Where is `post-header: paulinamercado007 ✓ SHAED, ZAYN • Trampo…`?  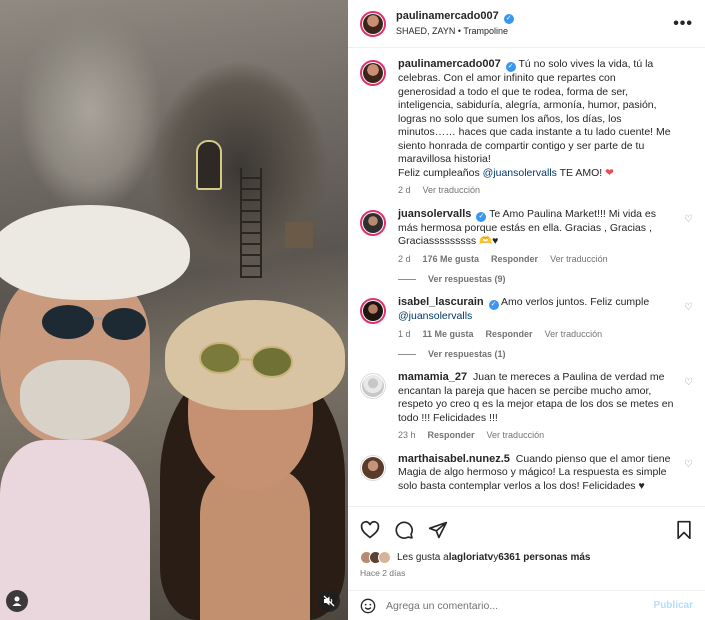 post-header: paulinamercado007 ✓ SHAED, ZAYN • Trampo… is located at coordinates (526, 24).